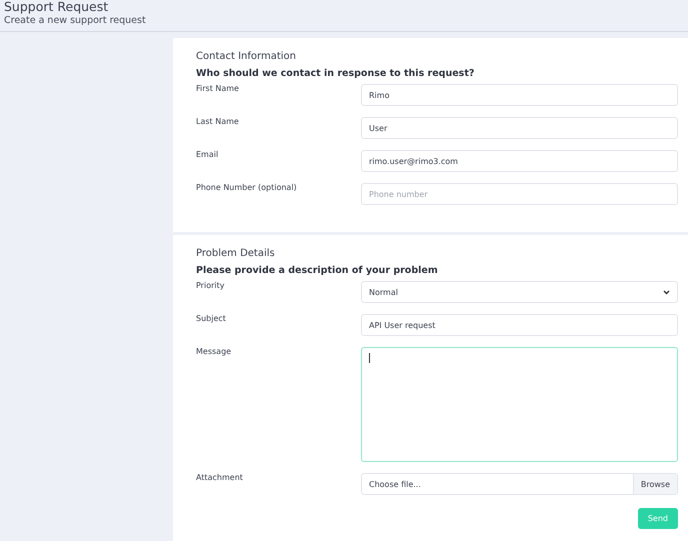 The image size is (688, 541). What do you see at coordinates (369, 358) in the screenshot?
I see `text-cursor` at bounding box center [369, 358].